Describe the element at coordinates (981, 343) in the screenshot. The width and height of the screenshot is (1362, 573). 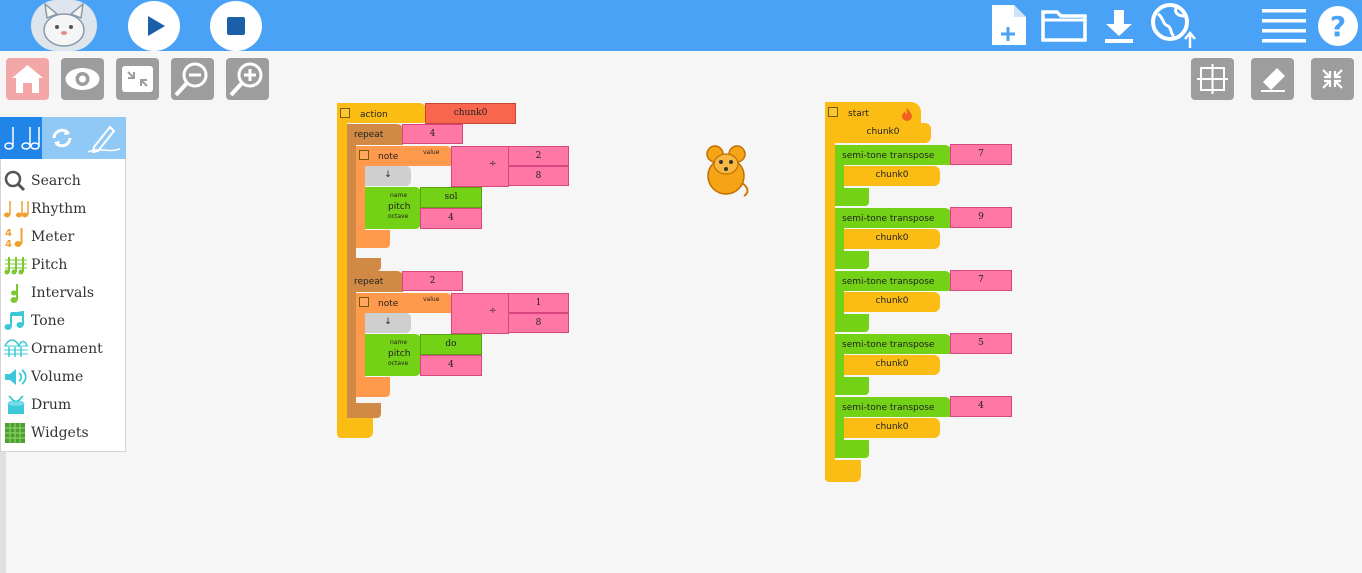
I see `transpose-value-field: 5` at that location.